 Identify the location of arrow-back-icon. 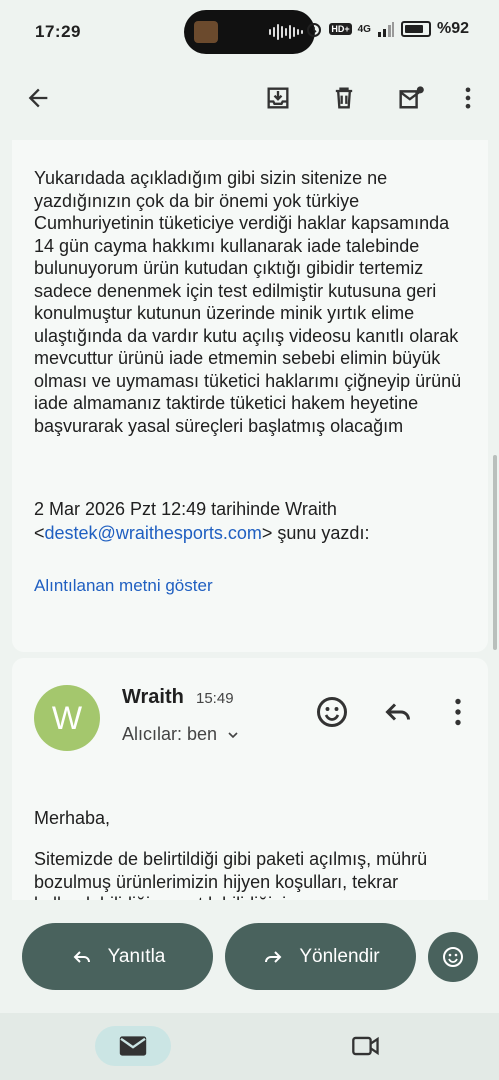
(38, 98).